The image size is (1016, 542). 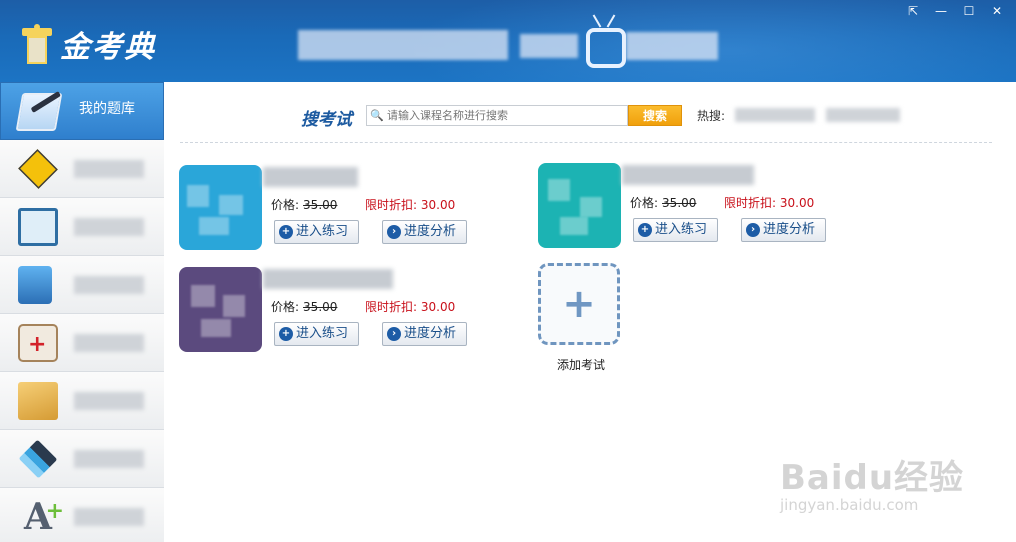 I want to click on bar-chart-book-icon, so click(x=35, y=285).